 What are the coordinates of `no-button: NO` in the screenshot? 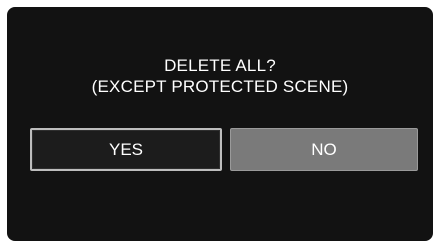 It's located at (324, 149).